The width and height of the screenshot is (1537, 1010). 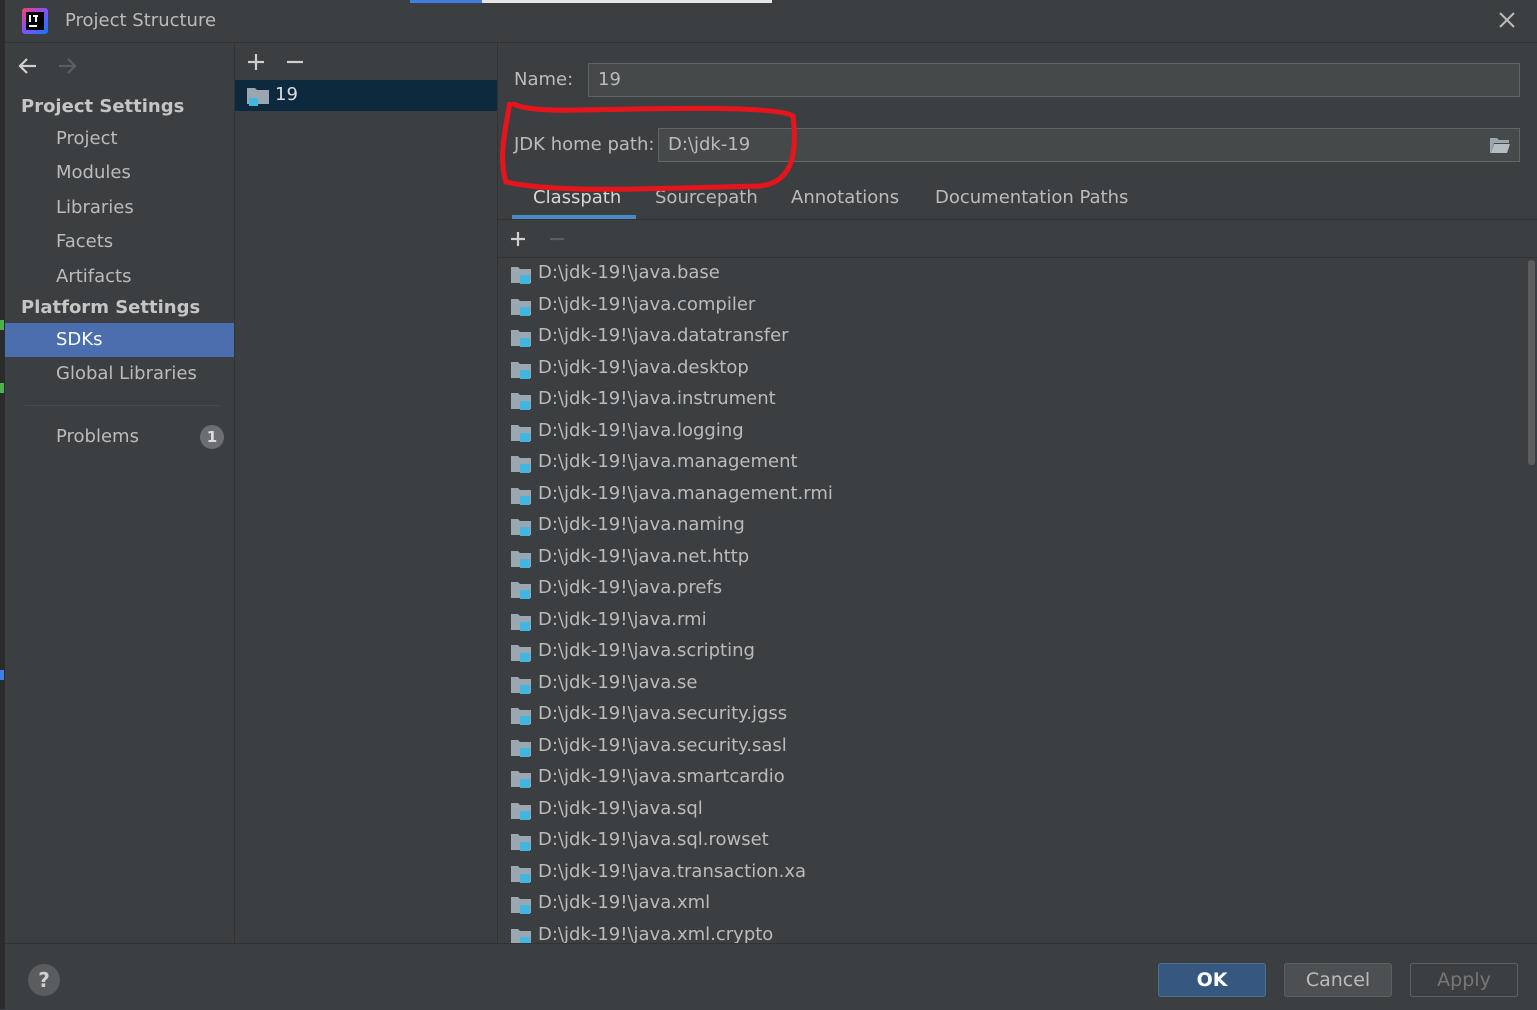 What do you see at coordinates (1012, 810) in the screenshot?
I see `classpath-entry: D:\jdk-19!\java.sql` at bounding box center [1012, 810].